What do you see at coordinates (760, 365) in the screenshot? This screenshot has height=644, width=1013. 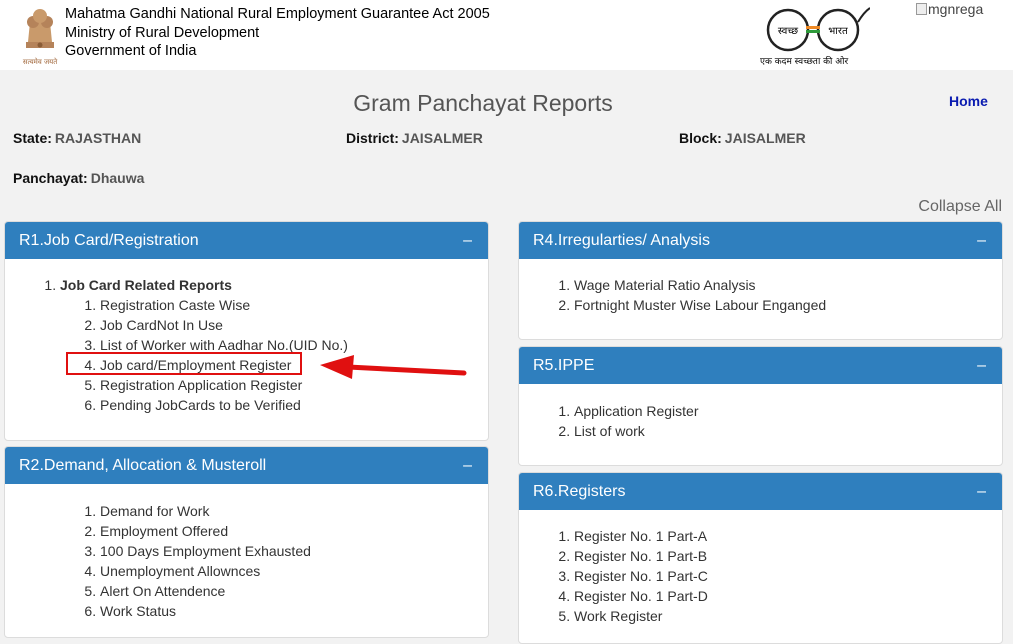 I see `panel-r5-header: R5.IPPE –` at bounding box center [760, 365].